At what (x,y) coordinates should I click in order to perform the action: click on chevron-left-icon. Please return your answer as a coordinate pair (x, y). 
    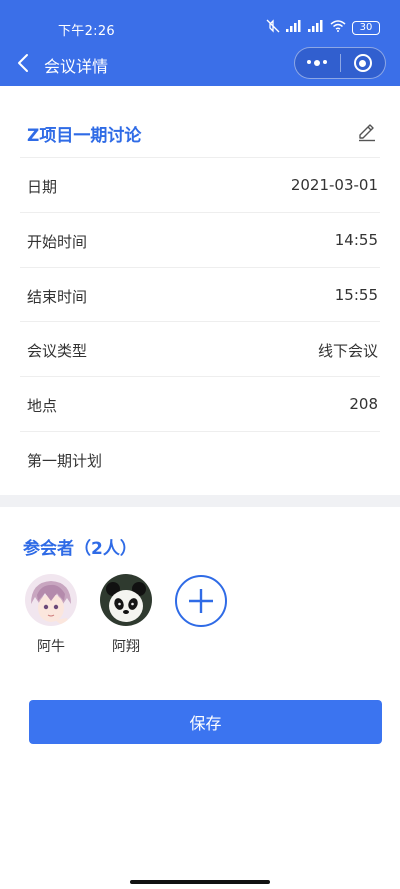
    Looking at the image, I should click on (23, 63).